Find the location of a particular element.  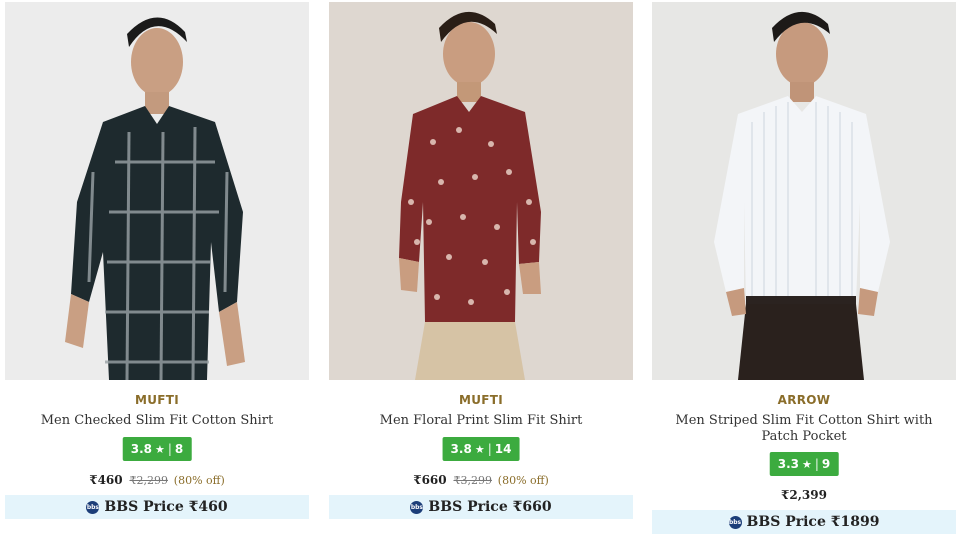

price-row: ₹460 ₹2,299 (80% off) is located at coordinates (157, 480).